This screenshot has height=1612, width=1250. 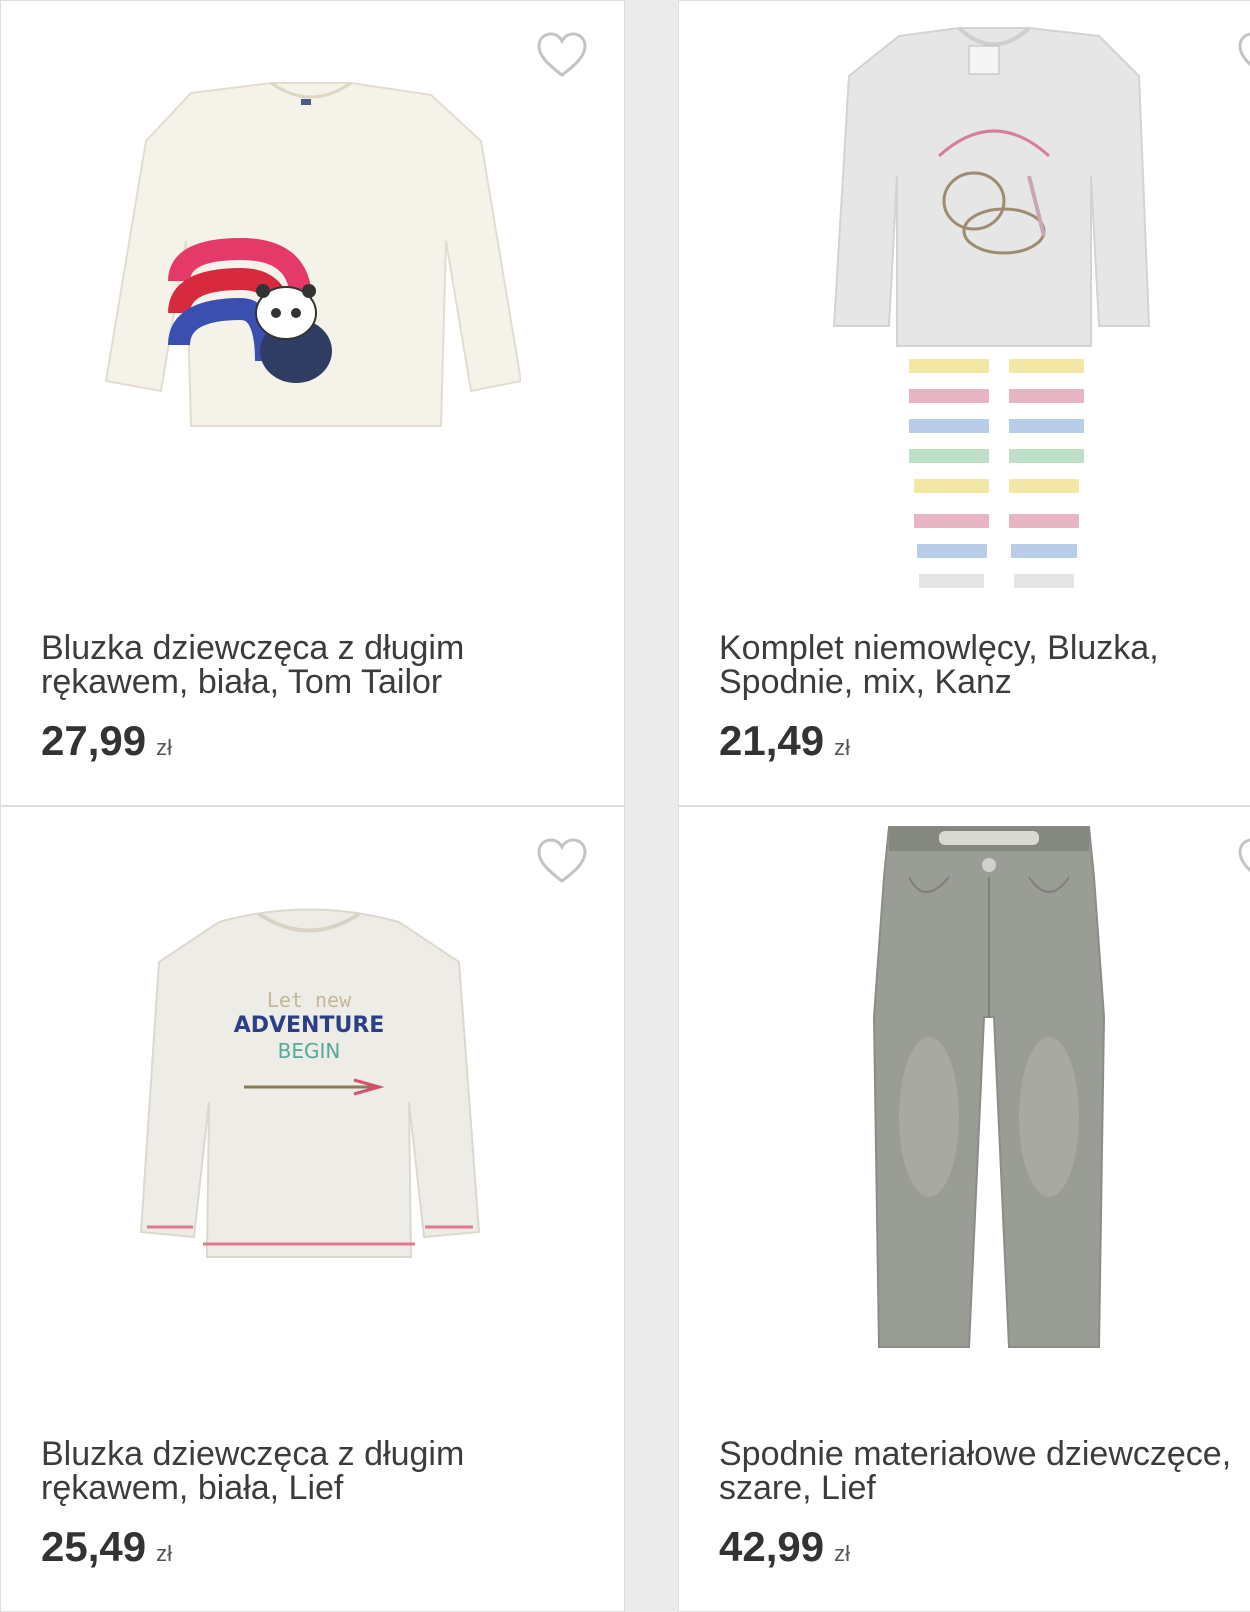 What do you see at coordinates (94, 740) in the screenshot?
I see `price-value: 27,99` at bounding box center [94, 740].